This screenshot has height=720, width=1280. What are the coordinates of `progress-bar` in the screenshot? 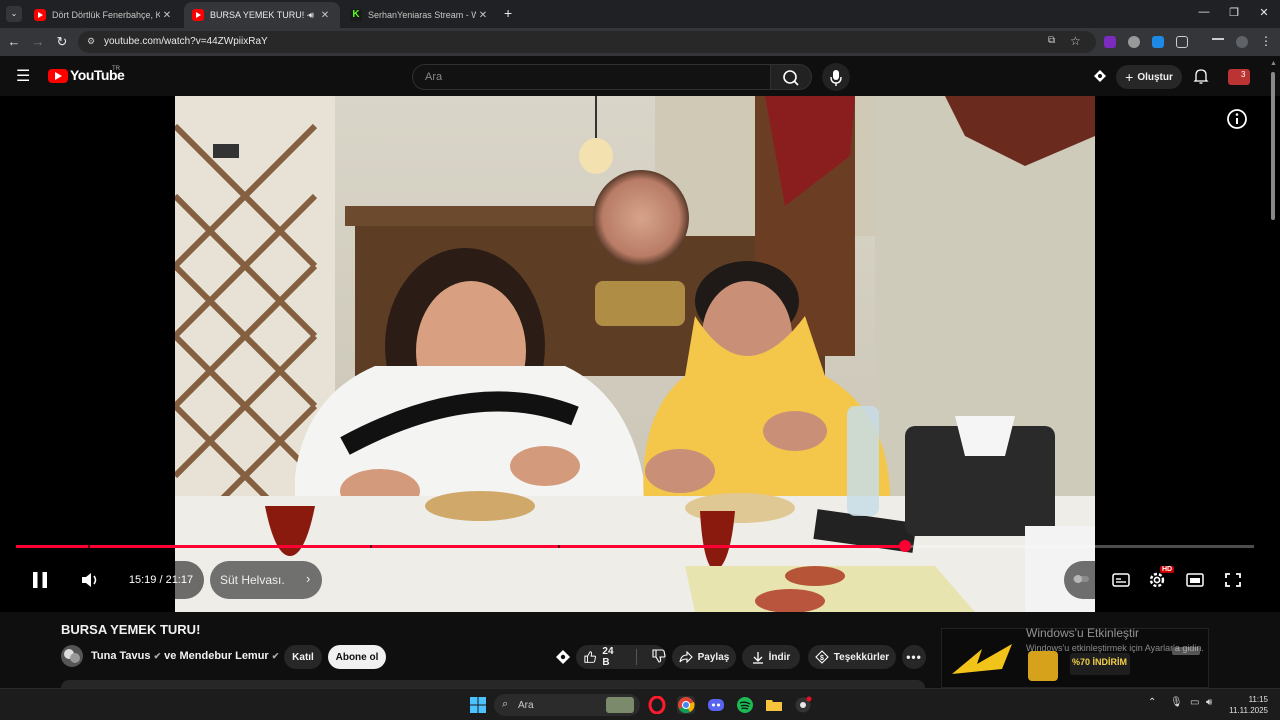 It's located at (635, 546).